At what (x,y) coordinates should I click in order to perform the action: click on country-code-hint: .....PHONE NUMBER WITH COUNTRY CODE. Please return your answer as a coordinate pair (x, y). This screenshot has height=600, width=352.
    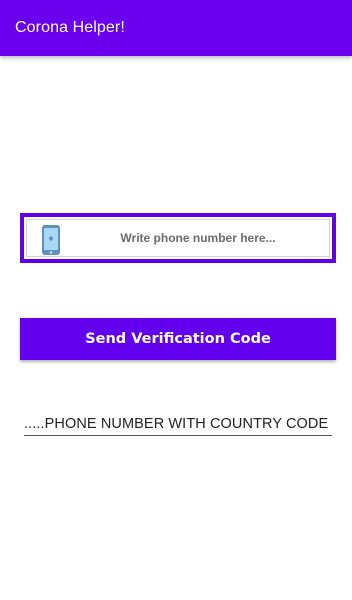
    Looking at the image, I should click on (178, 424).